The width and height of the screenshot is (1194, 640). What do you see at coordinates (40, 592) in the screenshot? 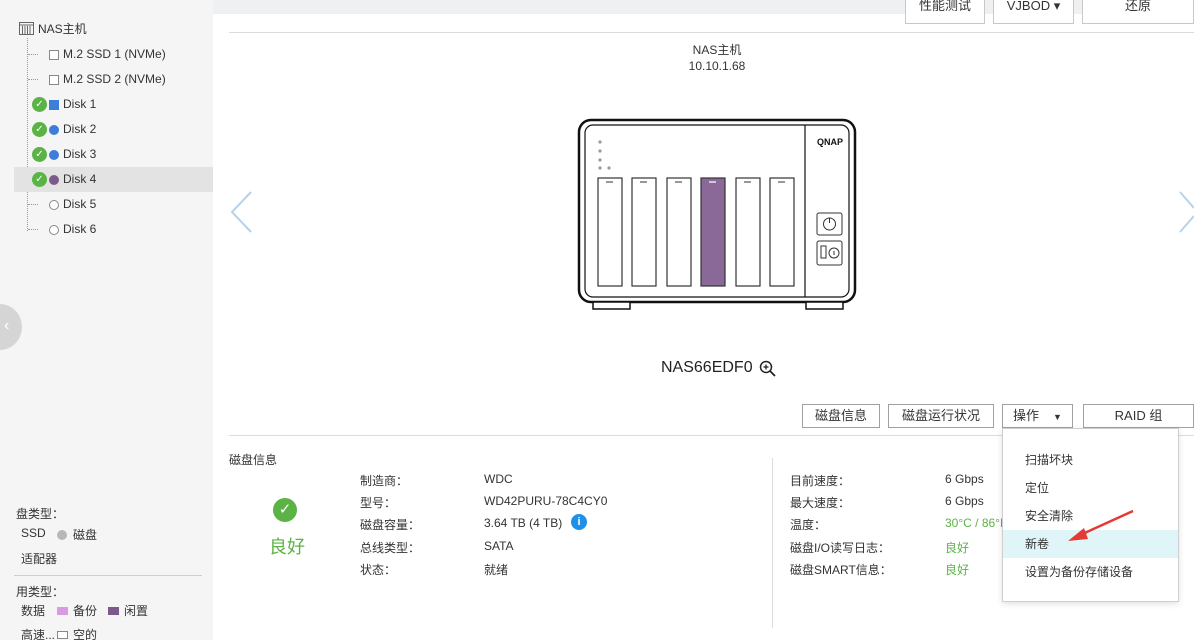
I see `usage-type-legend-title: 用类型：` at bounding box center [40, 592].